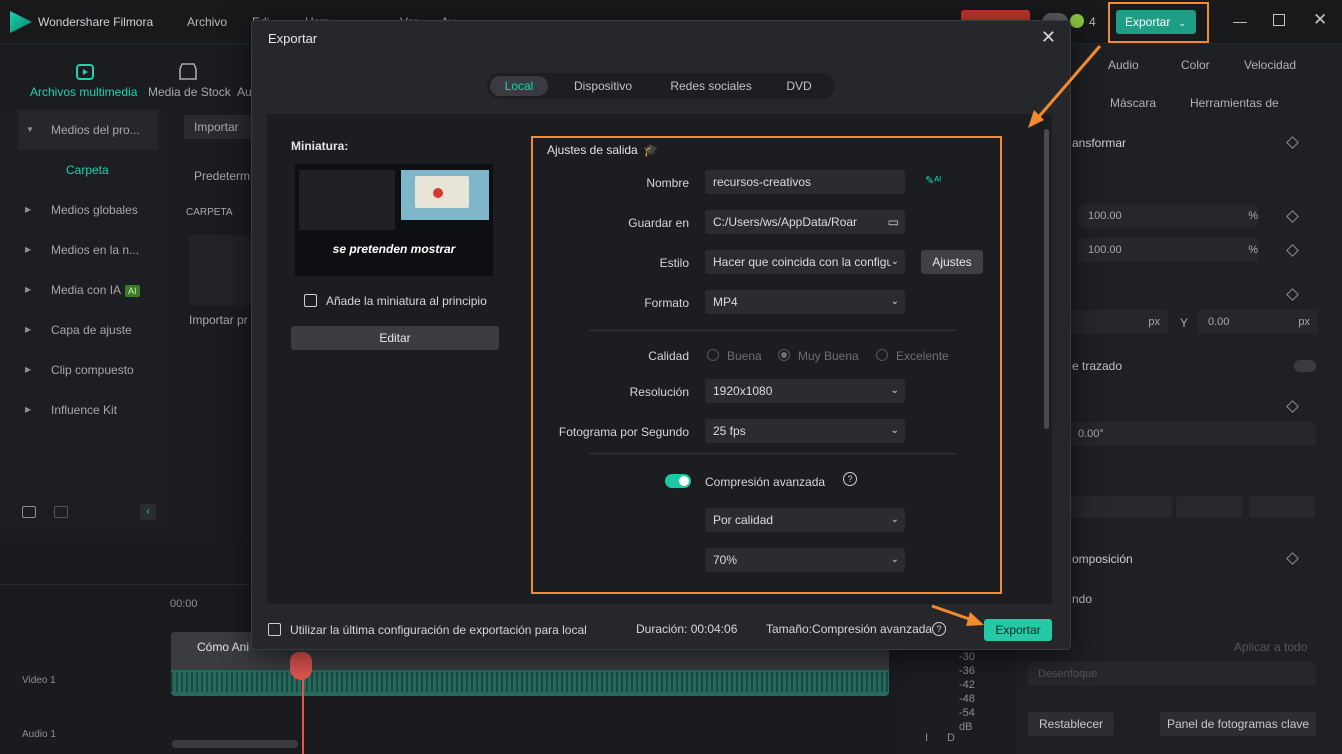  I want to click on style-value: Hacer que coincida con la configu, so click(803, 262).